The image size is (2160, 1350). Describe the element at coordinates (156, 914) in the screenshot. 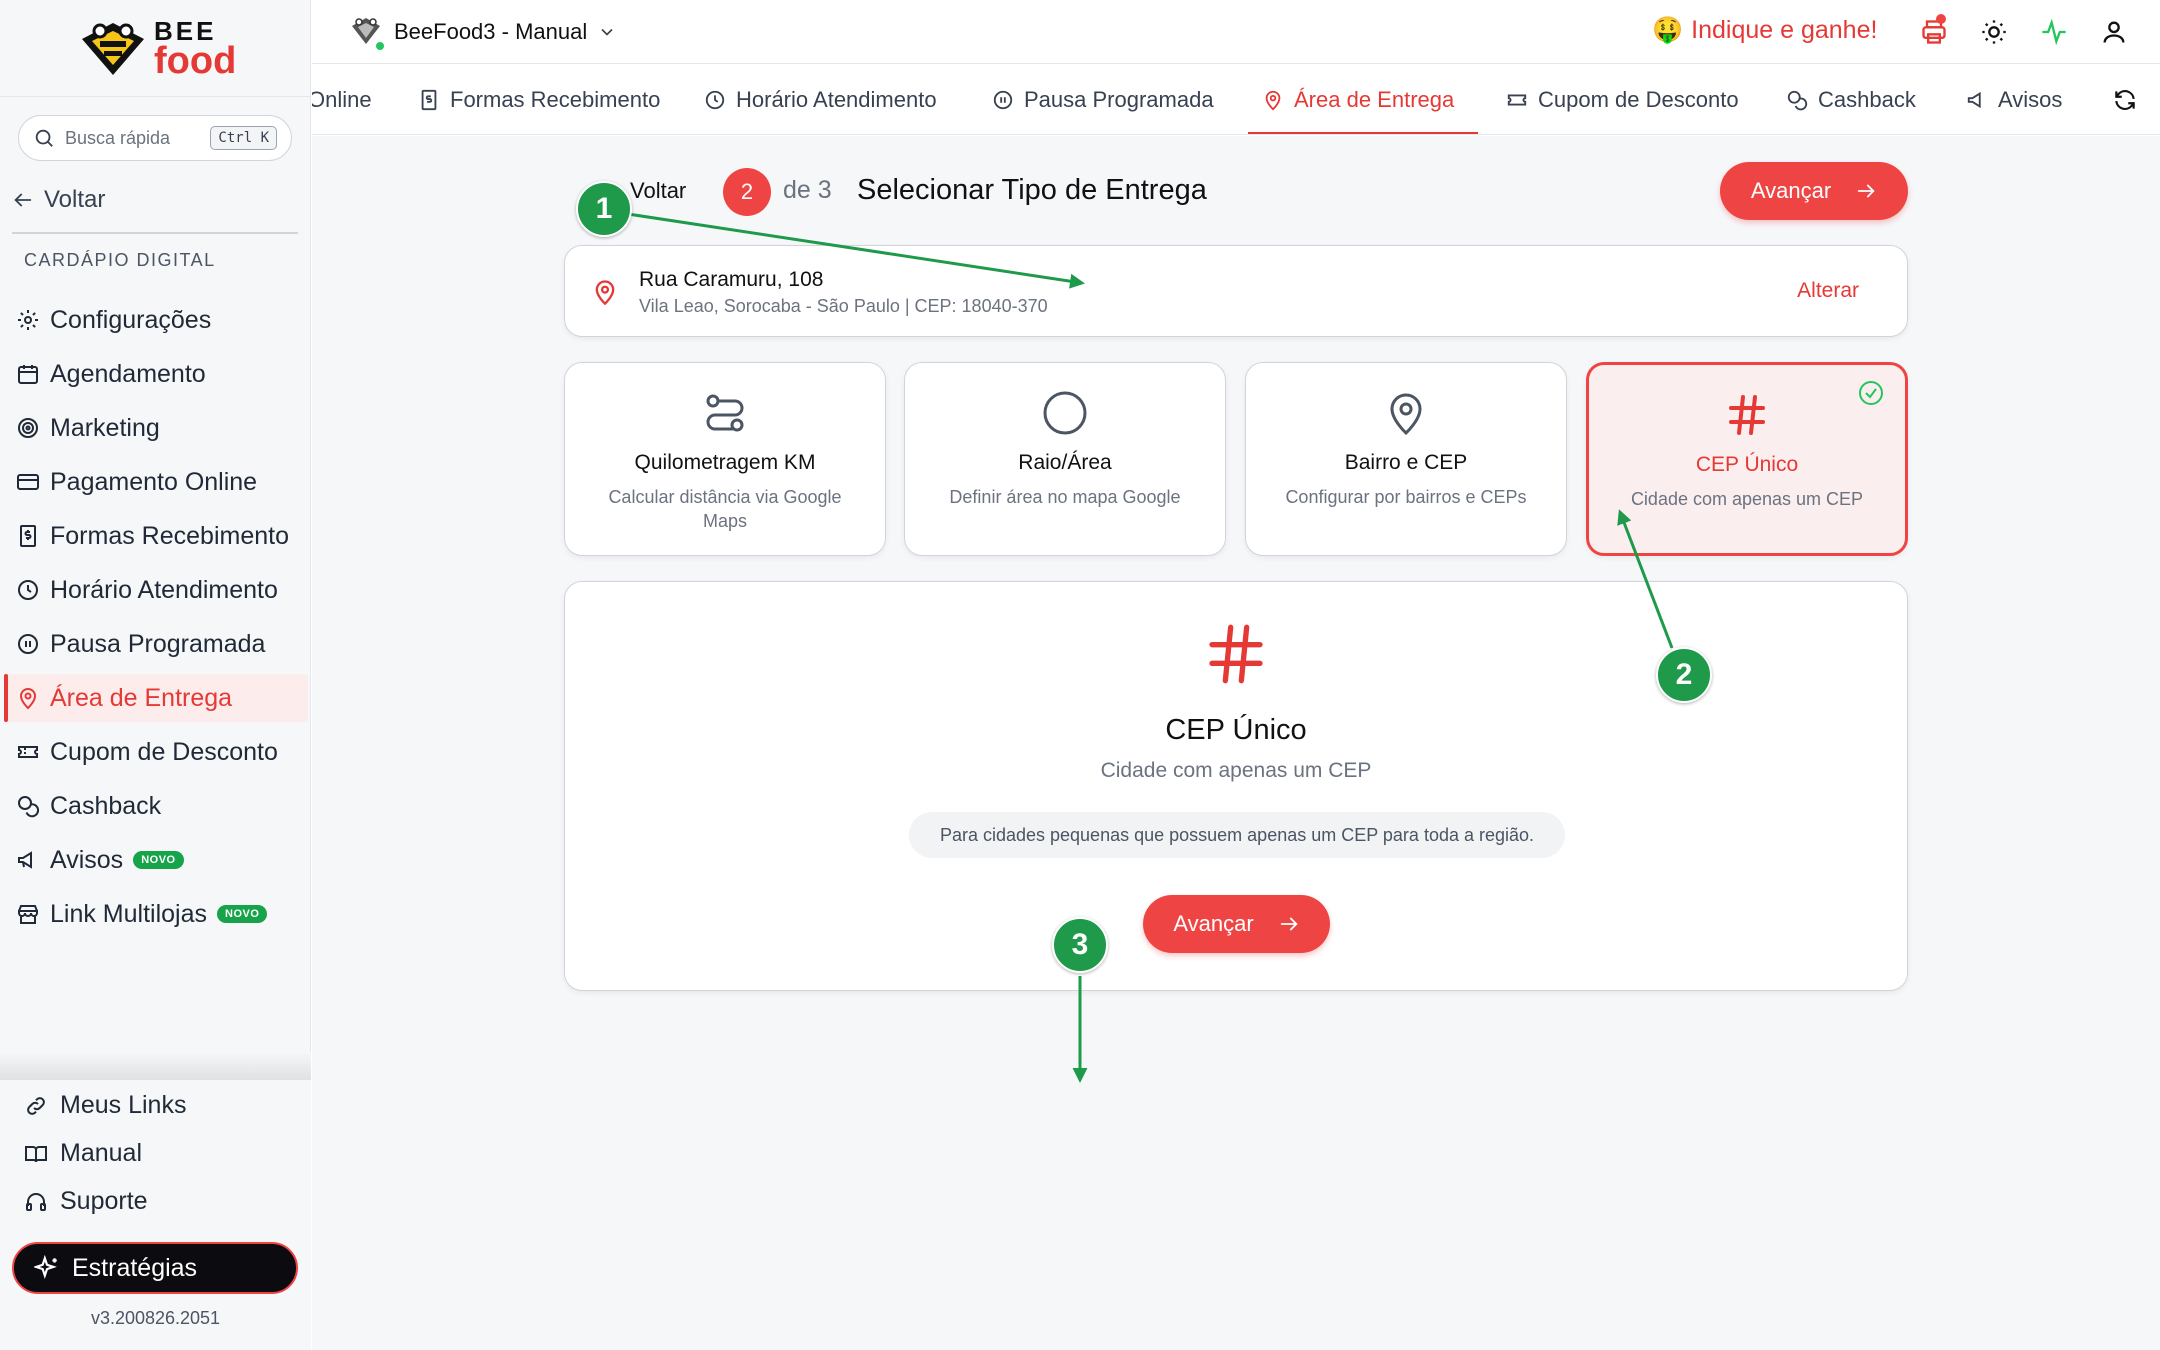

I see `sidebar-item-link-multilojas: Link Multilojas NOVO` at that location.